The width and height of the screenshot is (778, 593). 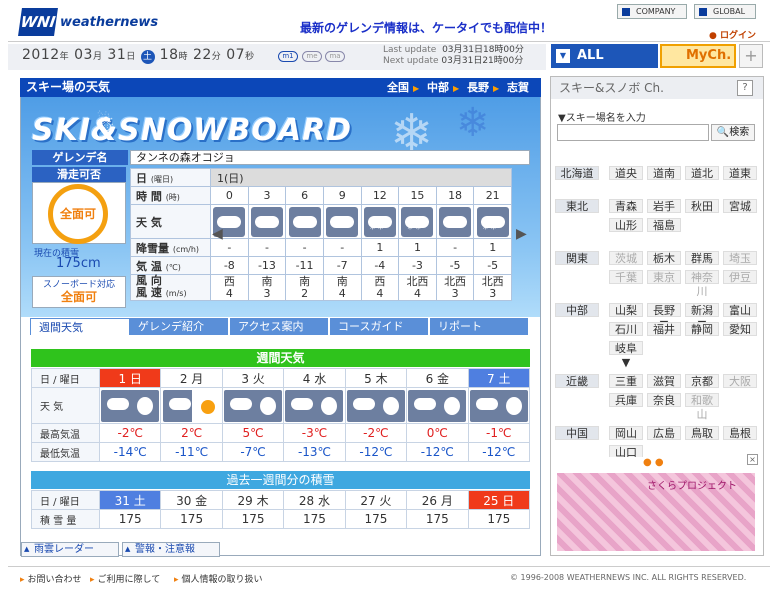 I want to click on pref-4-5: 奈良, so click(x=664, y=400).